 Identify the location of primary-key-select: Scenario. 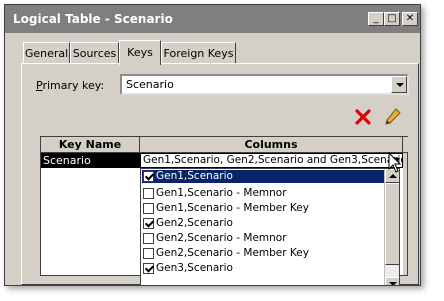
(264, 84).